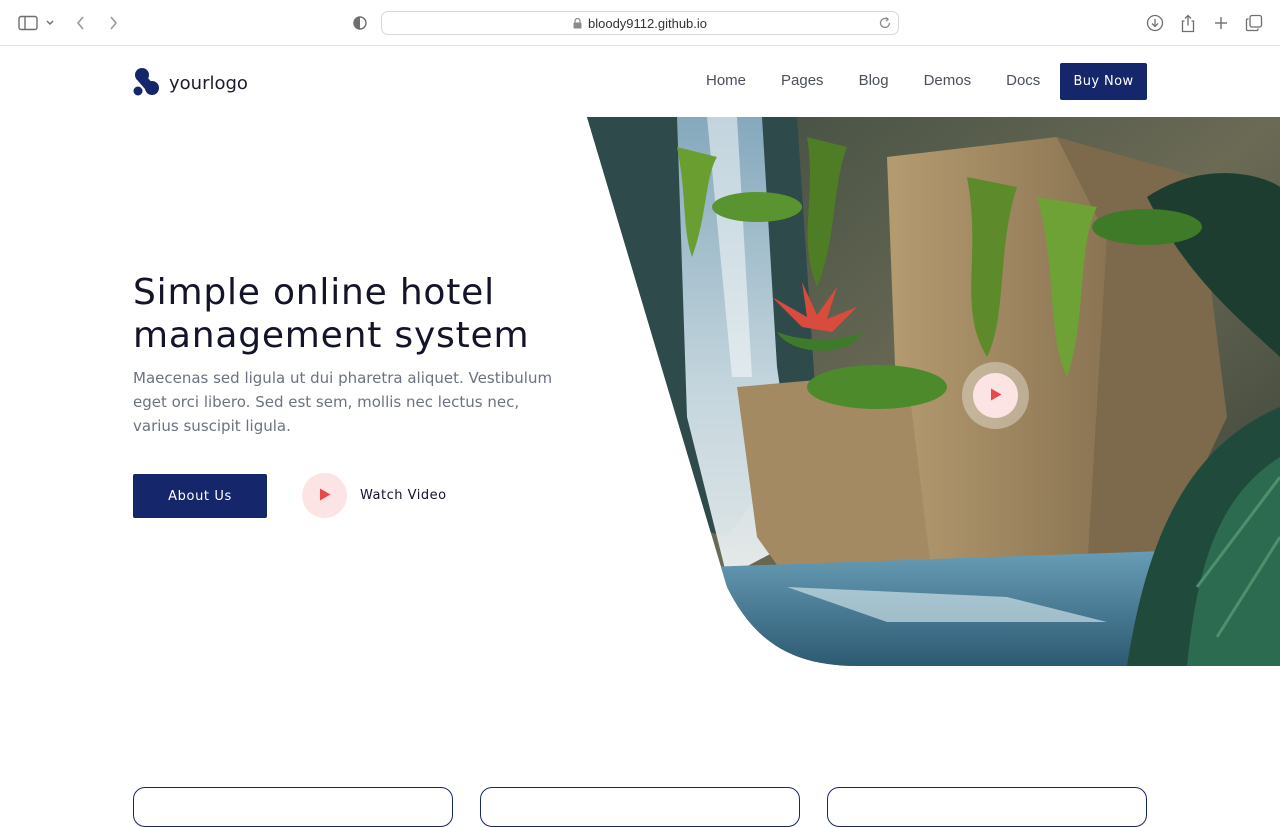 The height and width of the screenshot is (827, 1280). I want to click on hero-play-circle, so click(995, 395).